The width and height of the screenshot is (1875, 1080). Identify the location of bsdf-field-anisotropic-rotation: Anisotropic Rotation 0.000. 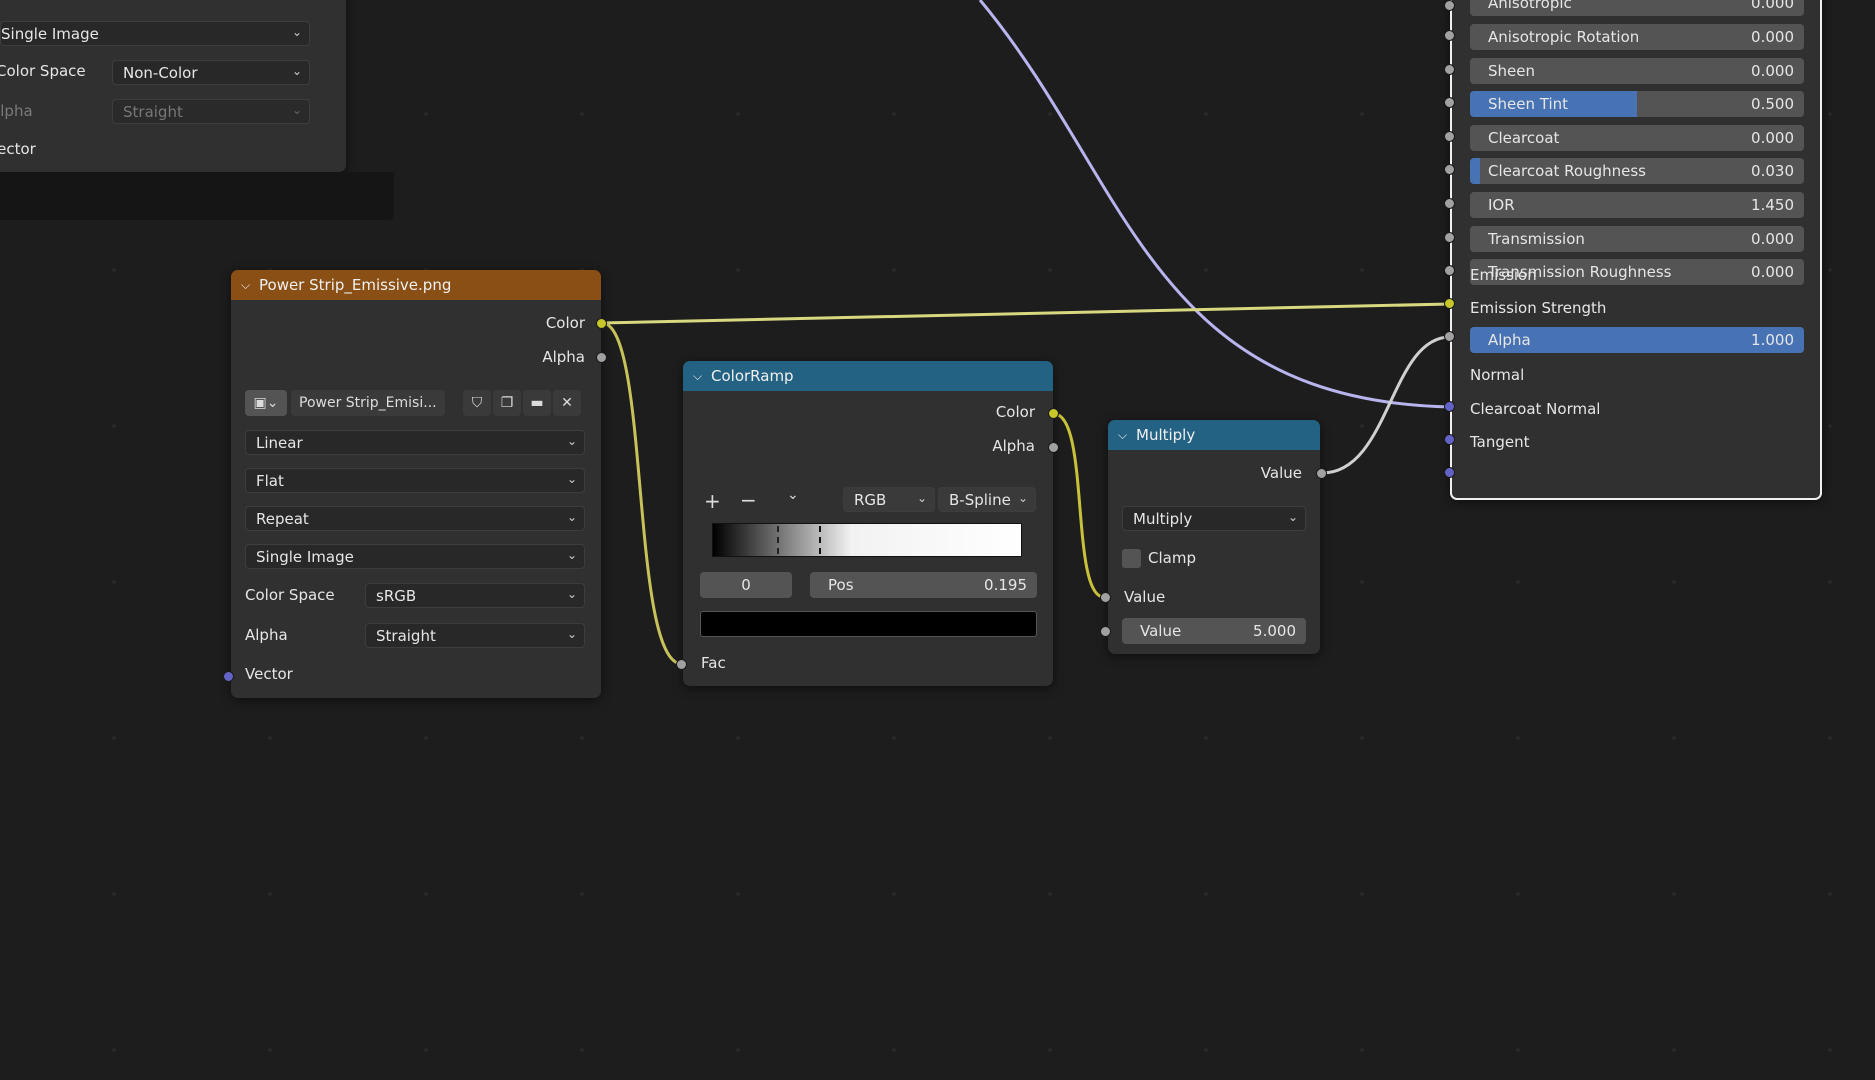
(1637, 37).